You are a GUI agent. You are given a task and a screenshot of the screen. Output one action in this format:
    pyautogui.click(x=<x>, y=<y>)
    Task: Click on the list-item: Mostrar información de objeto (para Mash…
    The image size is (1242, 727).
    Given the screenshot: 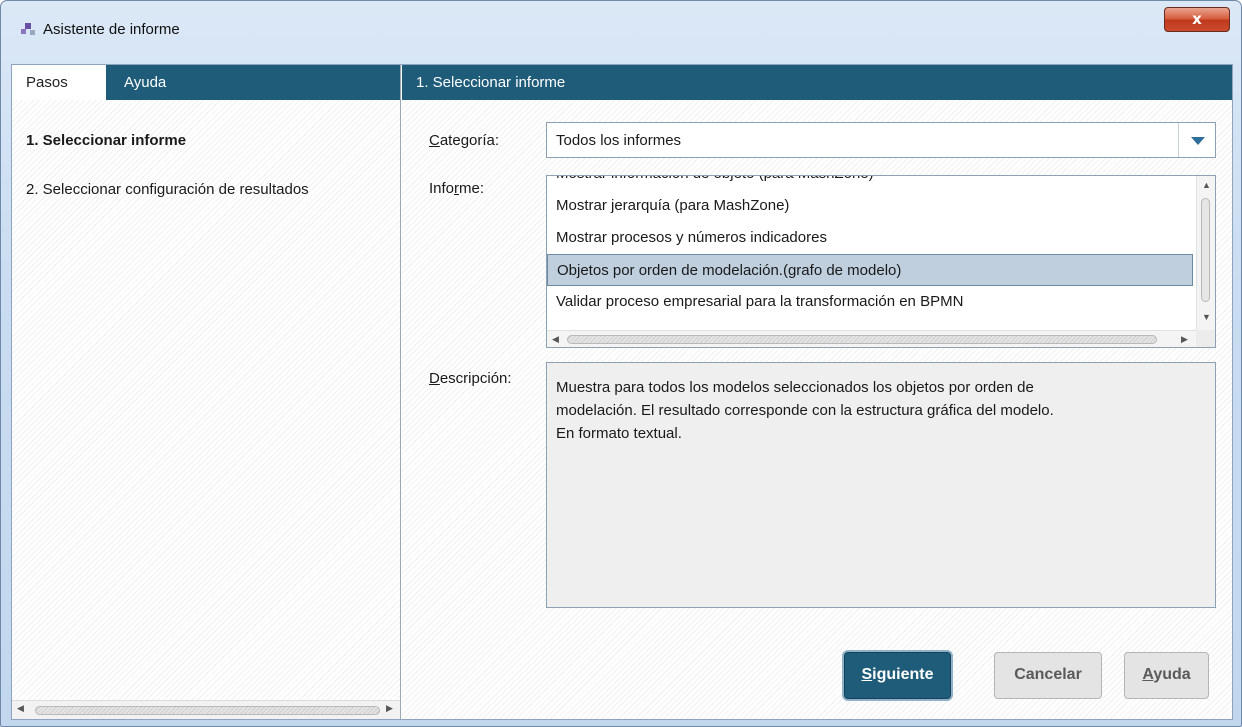 What is the action you would take?
    pyautogui.click(x=870, y=183)
    